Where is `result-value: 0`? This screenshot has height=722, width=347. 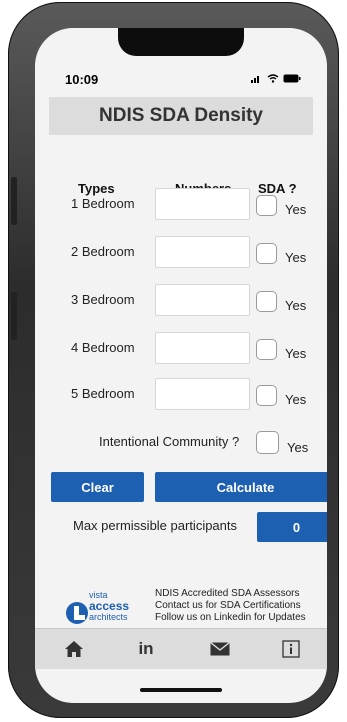 result-value: 0 is located at coordinates (292, 527).